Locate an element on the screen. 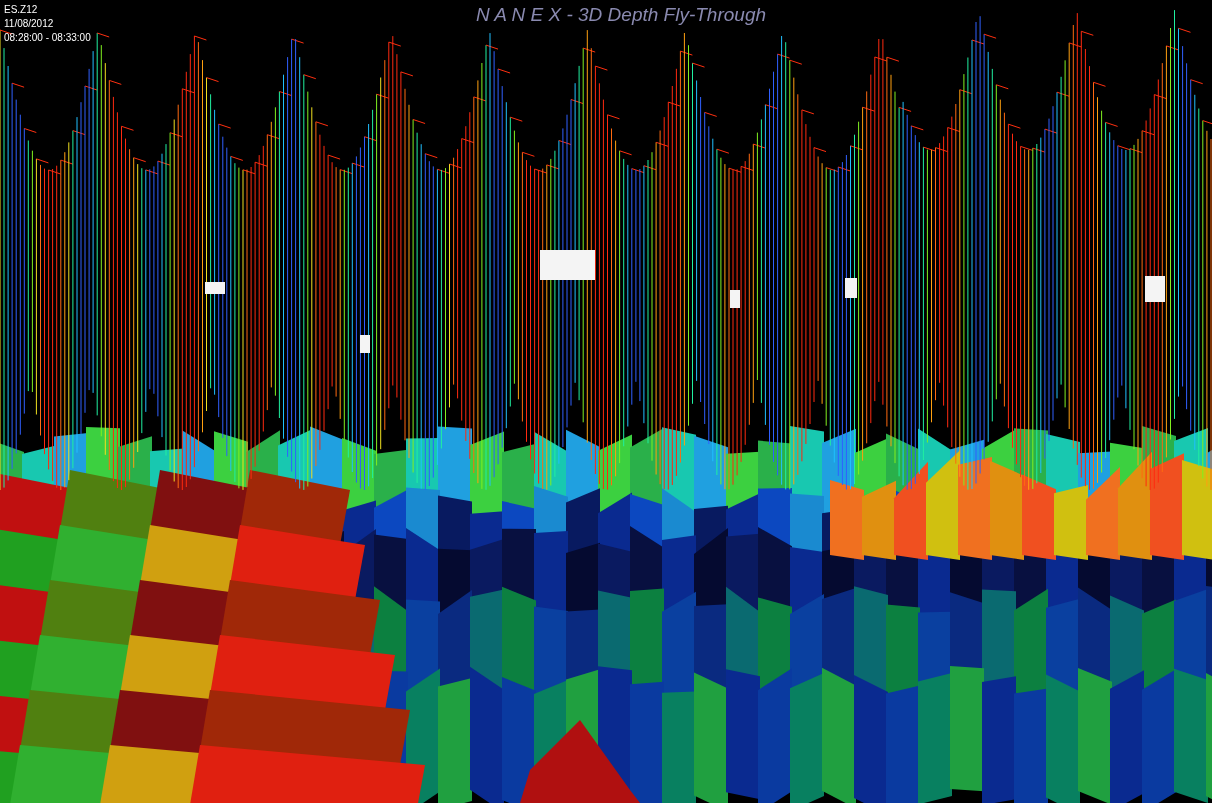 The height and width of the screenshot is (803, 1212). chart-title: N A N E X - 3D Depth Fly-Through is located at coordinates (621, 15).